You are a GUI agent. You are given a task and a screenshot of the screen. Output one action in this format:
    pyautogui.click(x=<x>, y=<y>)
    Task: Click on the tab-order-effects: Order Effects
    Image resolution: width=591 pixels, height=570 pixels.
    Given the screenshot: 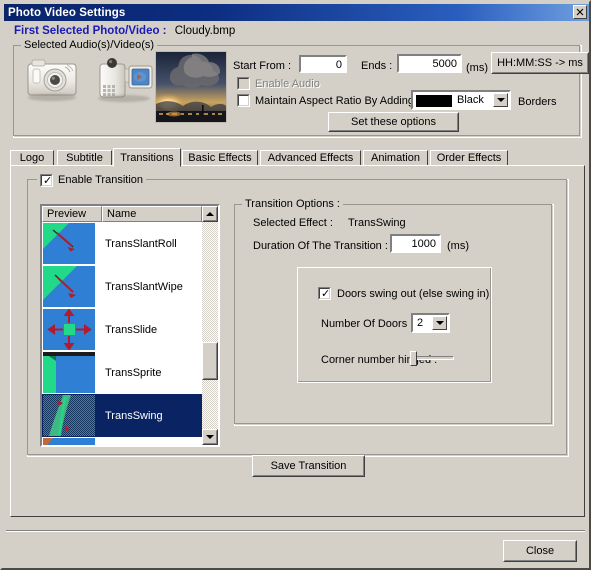 What is the action you would take?
    pyautogui.click(x=469, y=158)
    